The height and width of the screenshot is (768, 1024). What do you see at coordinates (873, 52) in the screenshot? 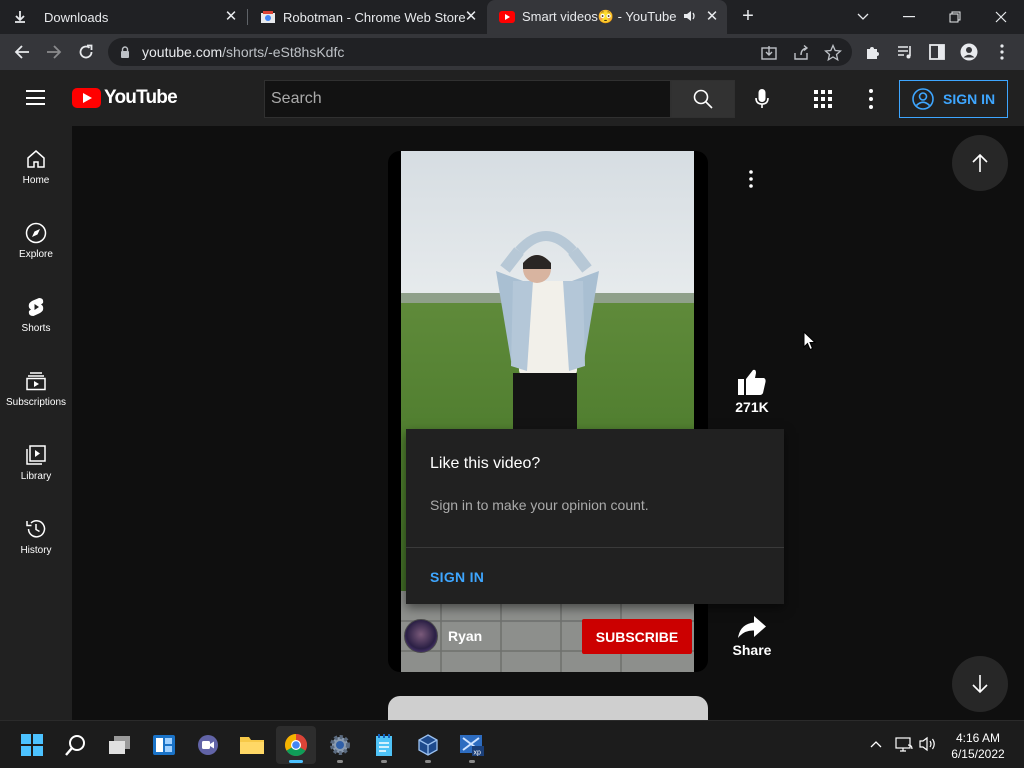
I see `extensions-puzzle-icon` at bounding box center [873, 52].